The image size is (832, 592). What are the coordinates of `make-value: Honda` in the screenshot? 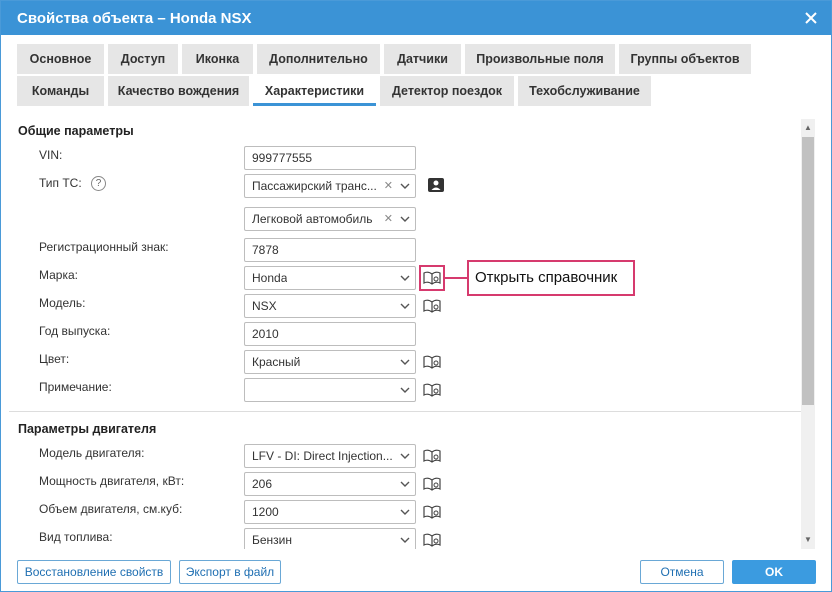 It's located at (270, 278).